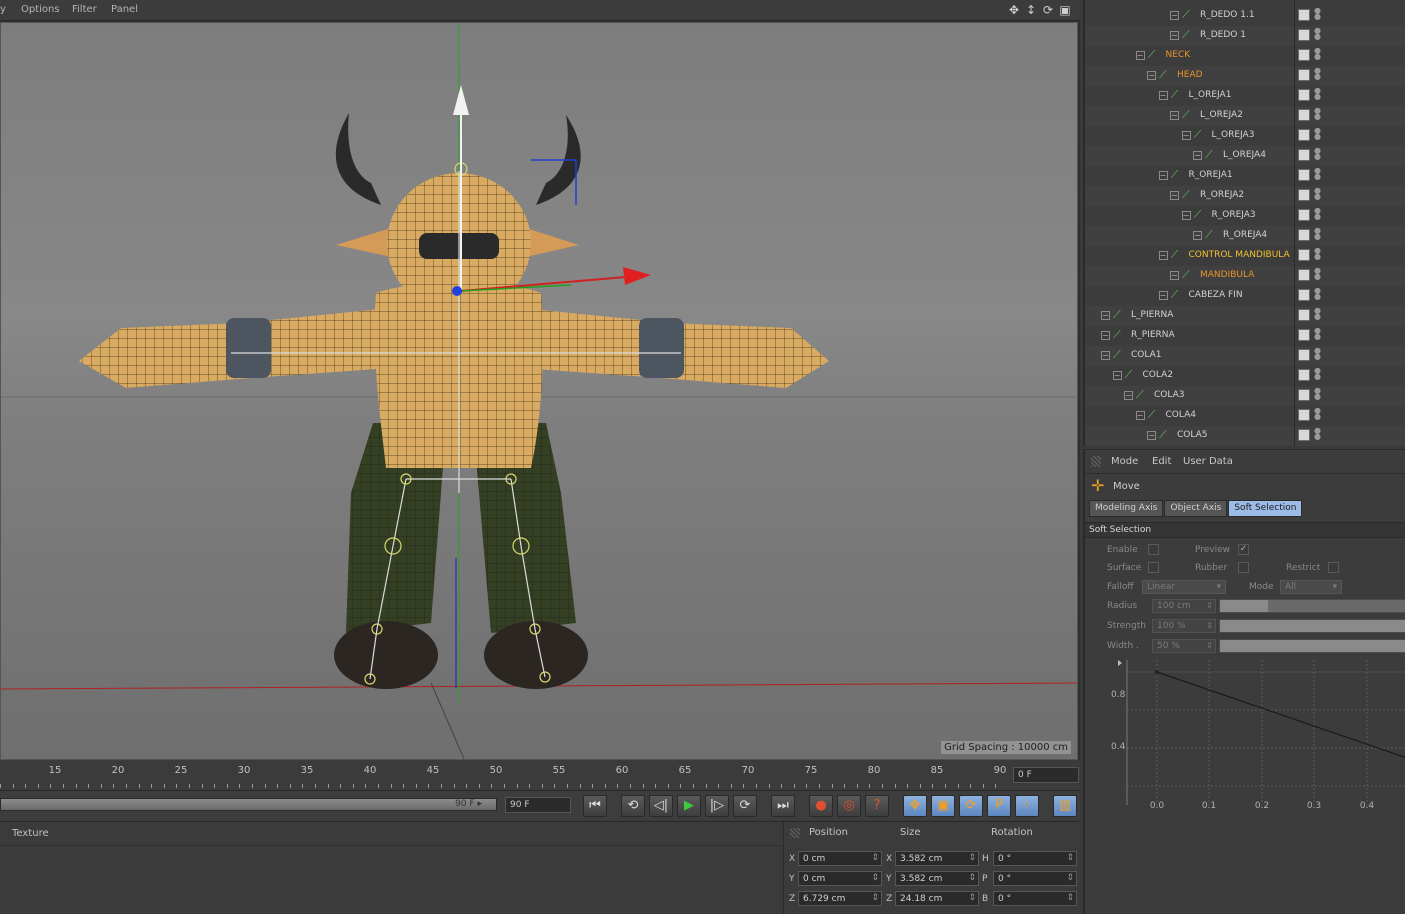  I want to click on object-name: COLA1, so click(1146, 355).